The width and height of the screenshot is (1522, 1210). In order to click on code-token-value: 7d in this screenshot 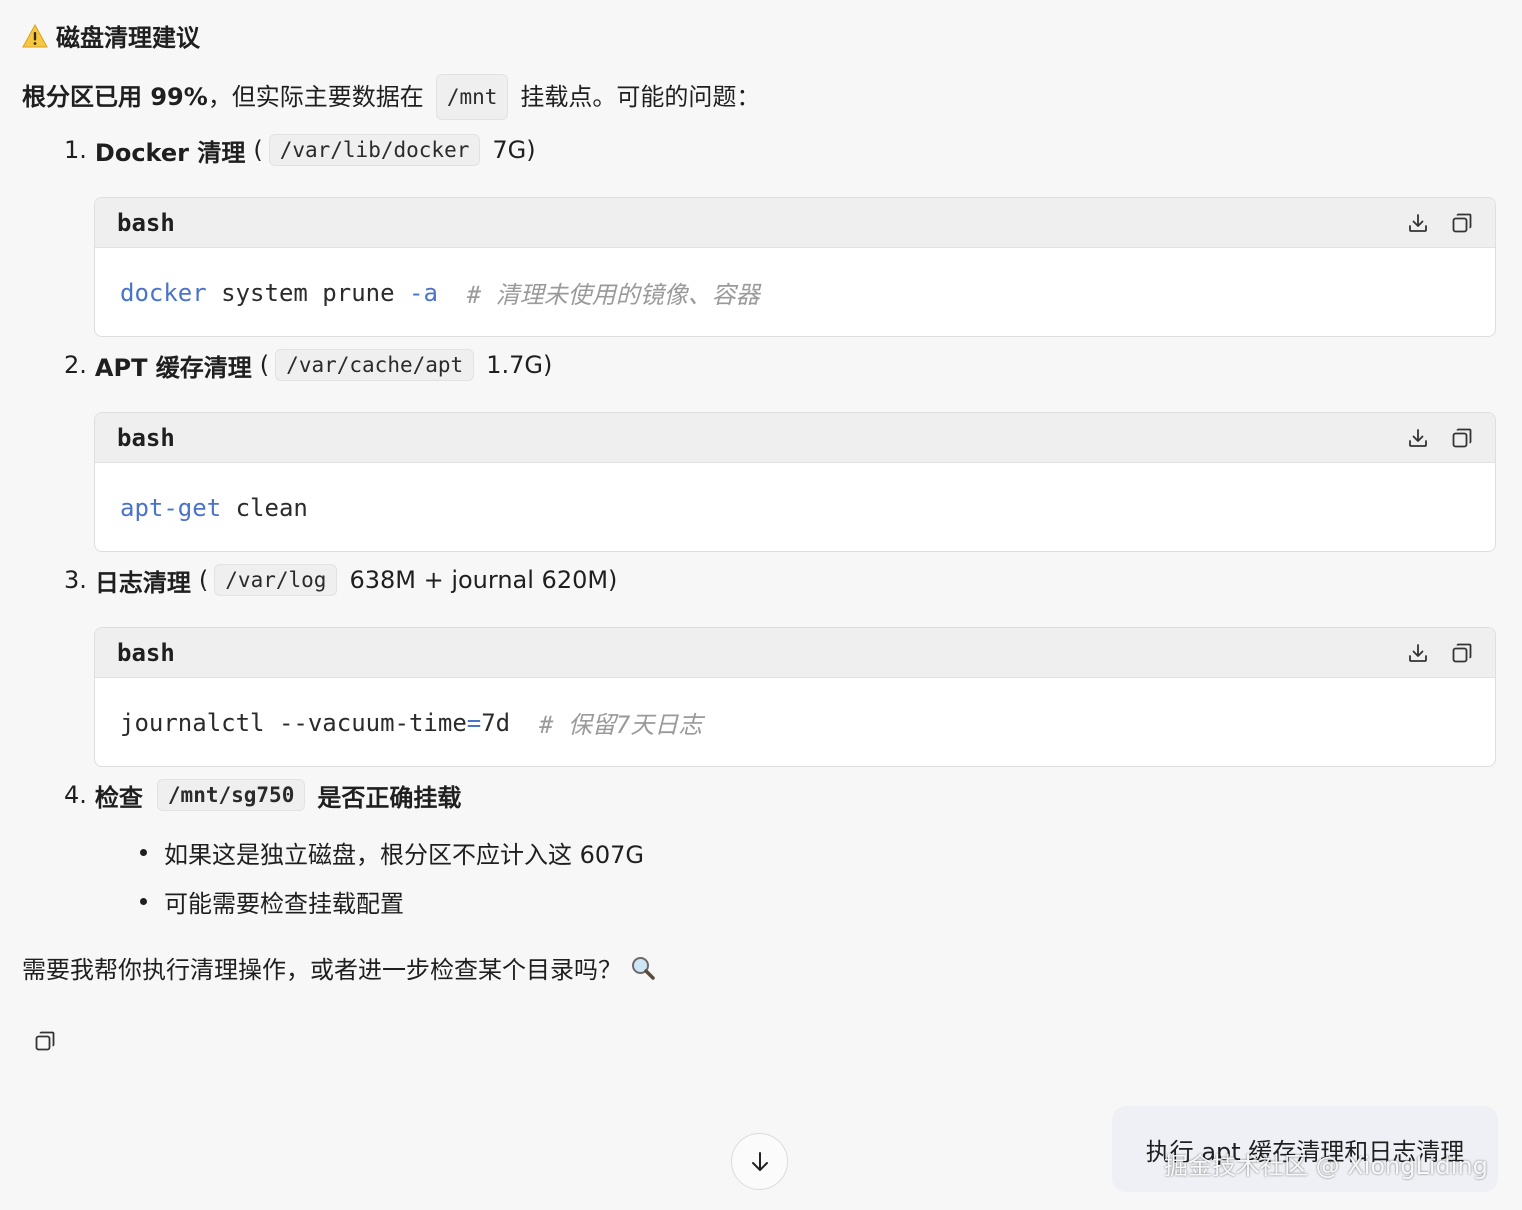, I will do `click(496, 722)`.